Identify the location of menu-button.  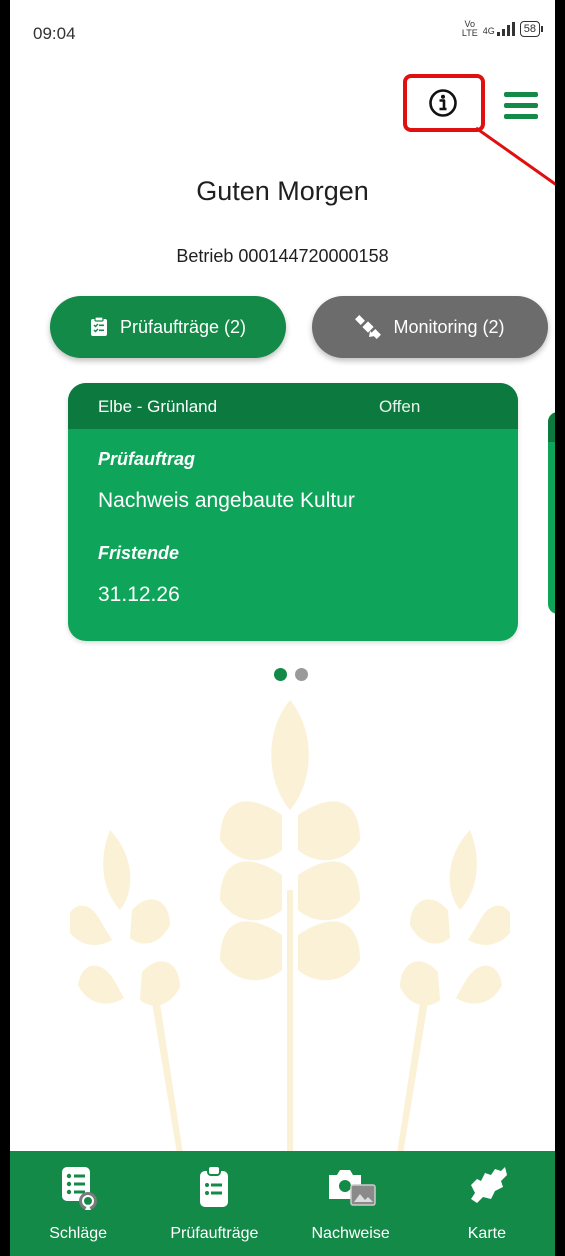
(521, 106).